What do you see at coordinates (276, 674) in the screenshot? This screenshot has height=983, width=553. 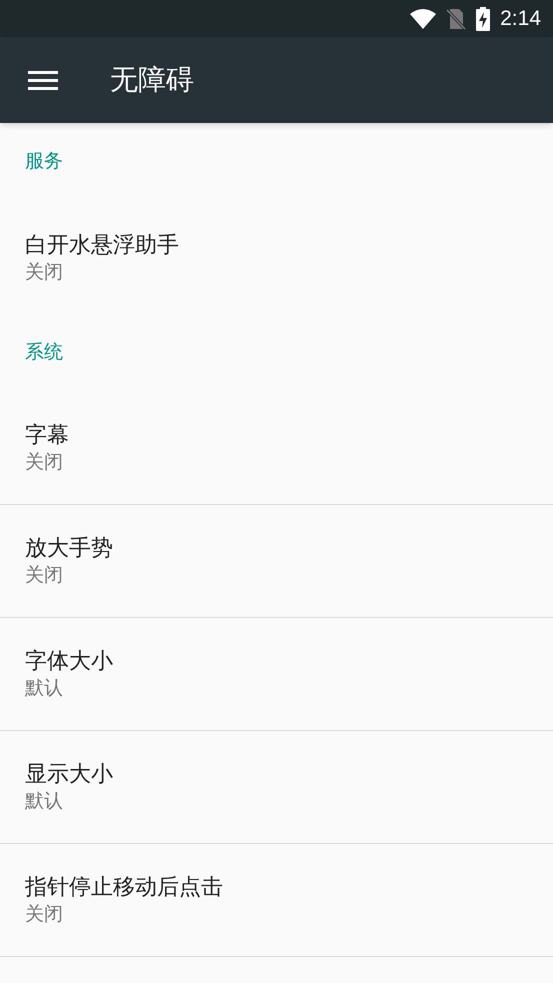 I see `settings-item: 字体大小 默认` at bounding box center [276, 674].